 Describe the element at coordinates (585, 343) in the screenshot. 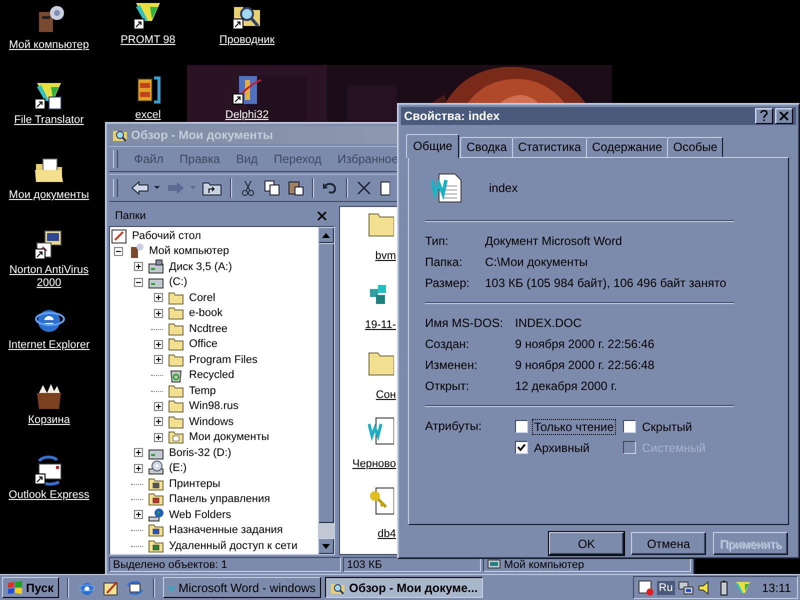

I see `field-value: 9 ноября 2000 г. 22:56:46` at that location.